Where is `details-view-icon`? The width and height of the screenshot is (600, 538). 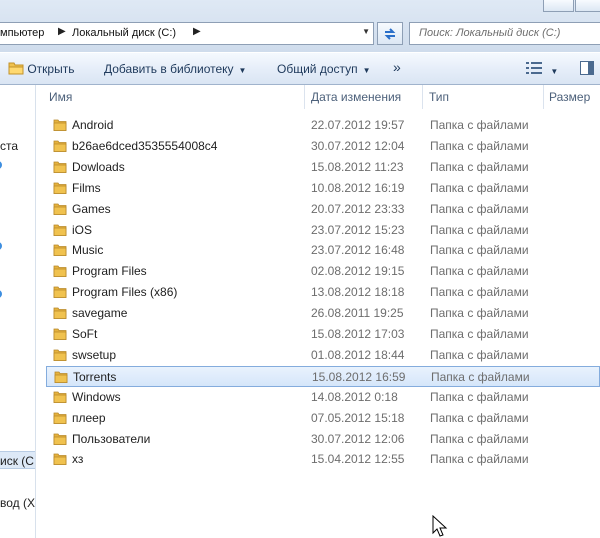
details-view-icon is located at coordinates (534, 68).